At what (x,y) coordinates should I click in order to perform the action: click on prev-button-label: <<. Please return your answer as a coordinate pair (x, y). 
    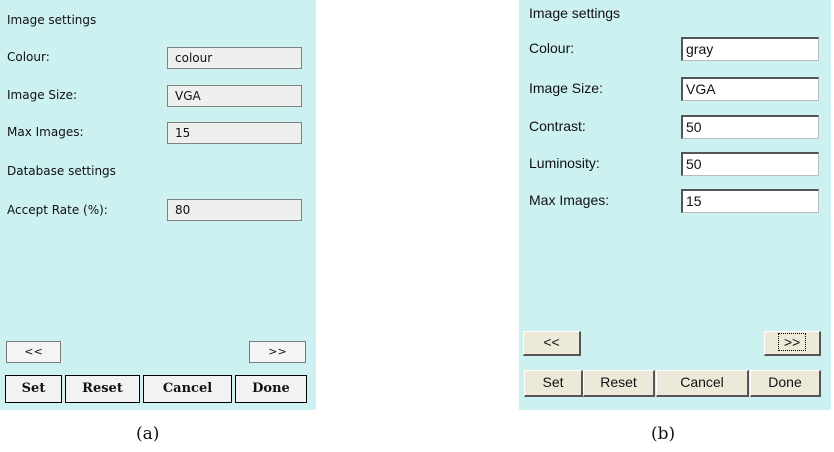
    Looking at the image, I should click on (551, 342).